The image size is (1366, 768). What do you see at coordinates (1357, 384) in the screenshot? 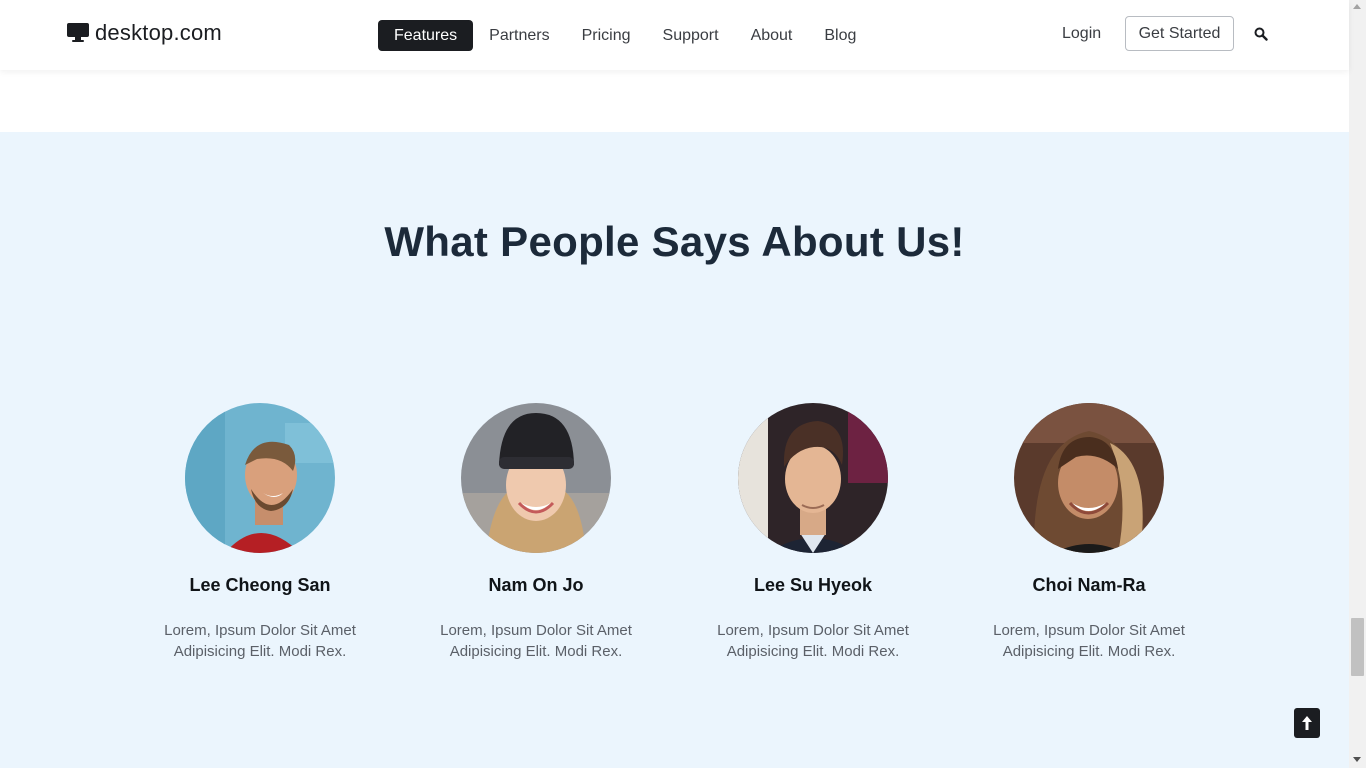
I see `page-scrollbar` at bounding box center [1357, 384].